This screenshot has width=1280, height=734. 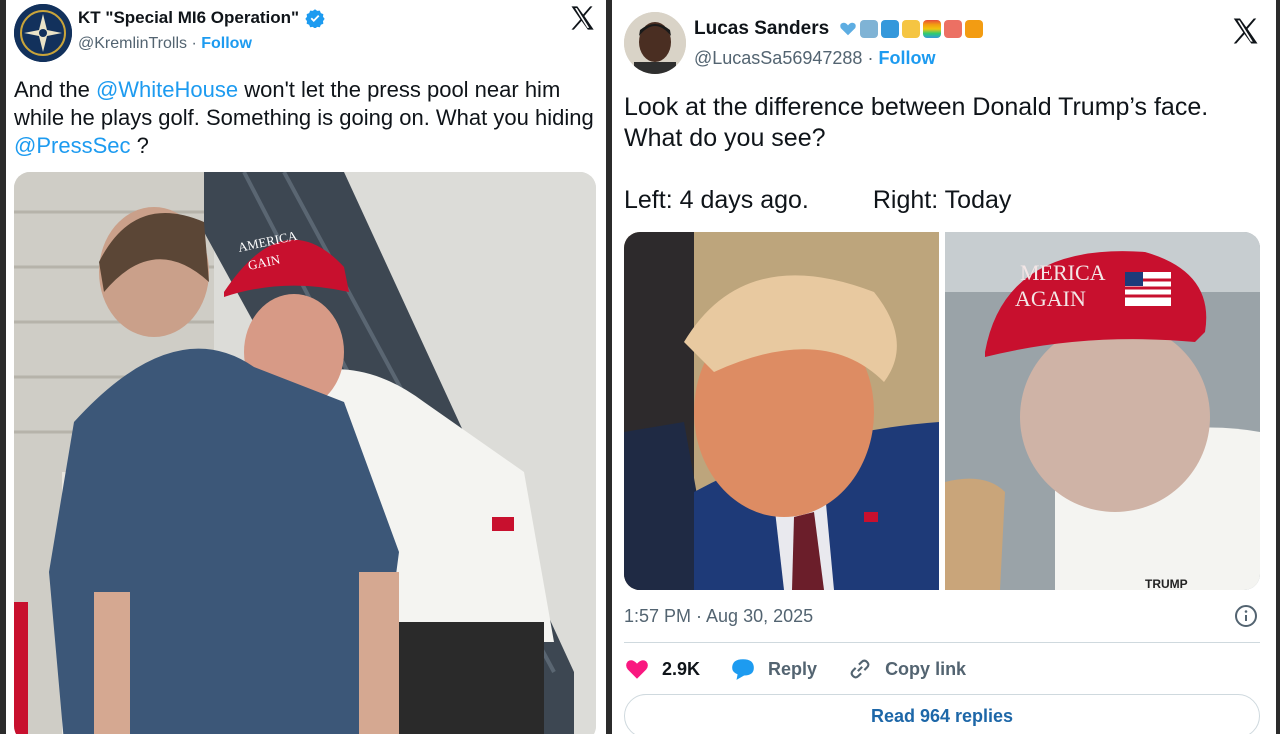 What do you see at coordinates (761, 29) in the screenshot?
I see `display-name: Lucas Sanders` at bounding box center [761, 29].